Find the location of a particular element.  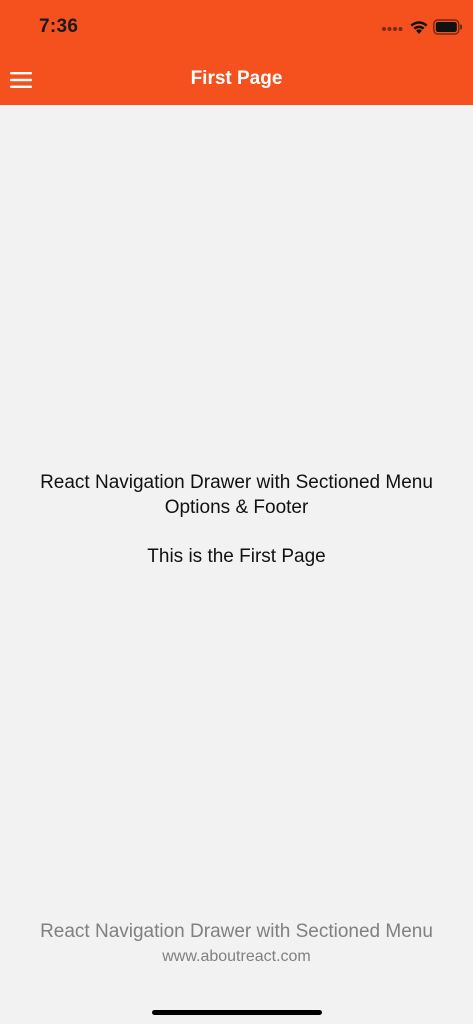

home-indicator is located at coordinates (237, 1012).